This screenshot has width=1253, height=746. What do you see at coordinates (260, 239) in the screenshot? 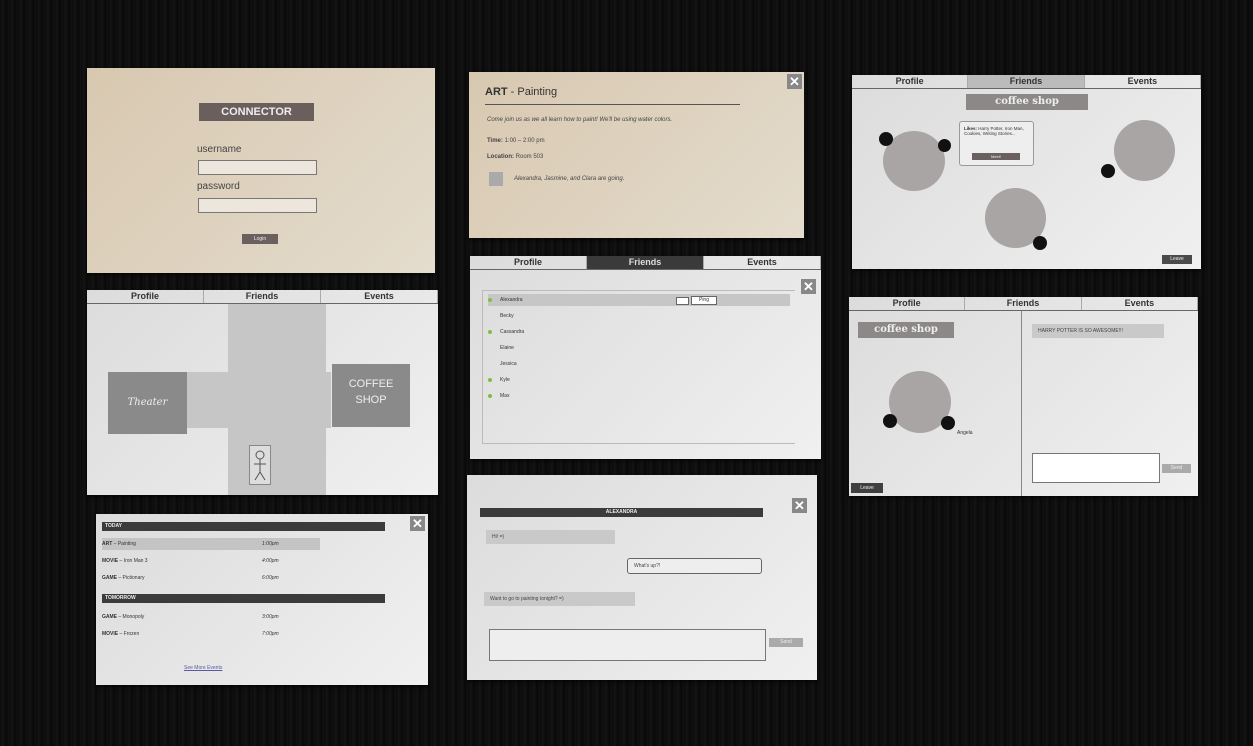
I see `login-button: Login` at bounding box center [260, 239].